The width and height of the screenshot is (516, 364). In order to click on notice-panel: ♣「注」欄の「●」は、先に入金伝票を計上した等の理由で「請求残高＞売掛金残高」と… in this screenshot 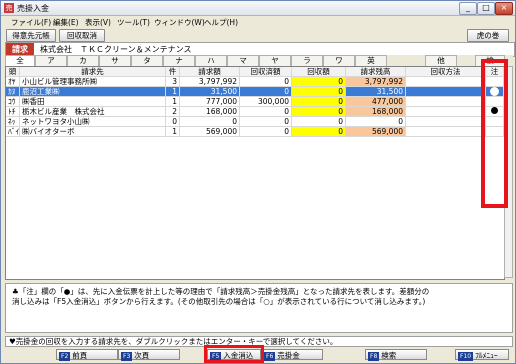, I will do `click(259, 308)`.